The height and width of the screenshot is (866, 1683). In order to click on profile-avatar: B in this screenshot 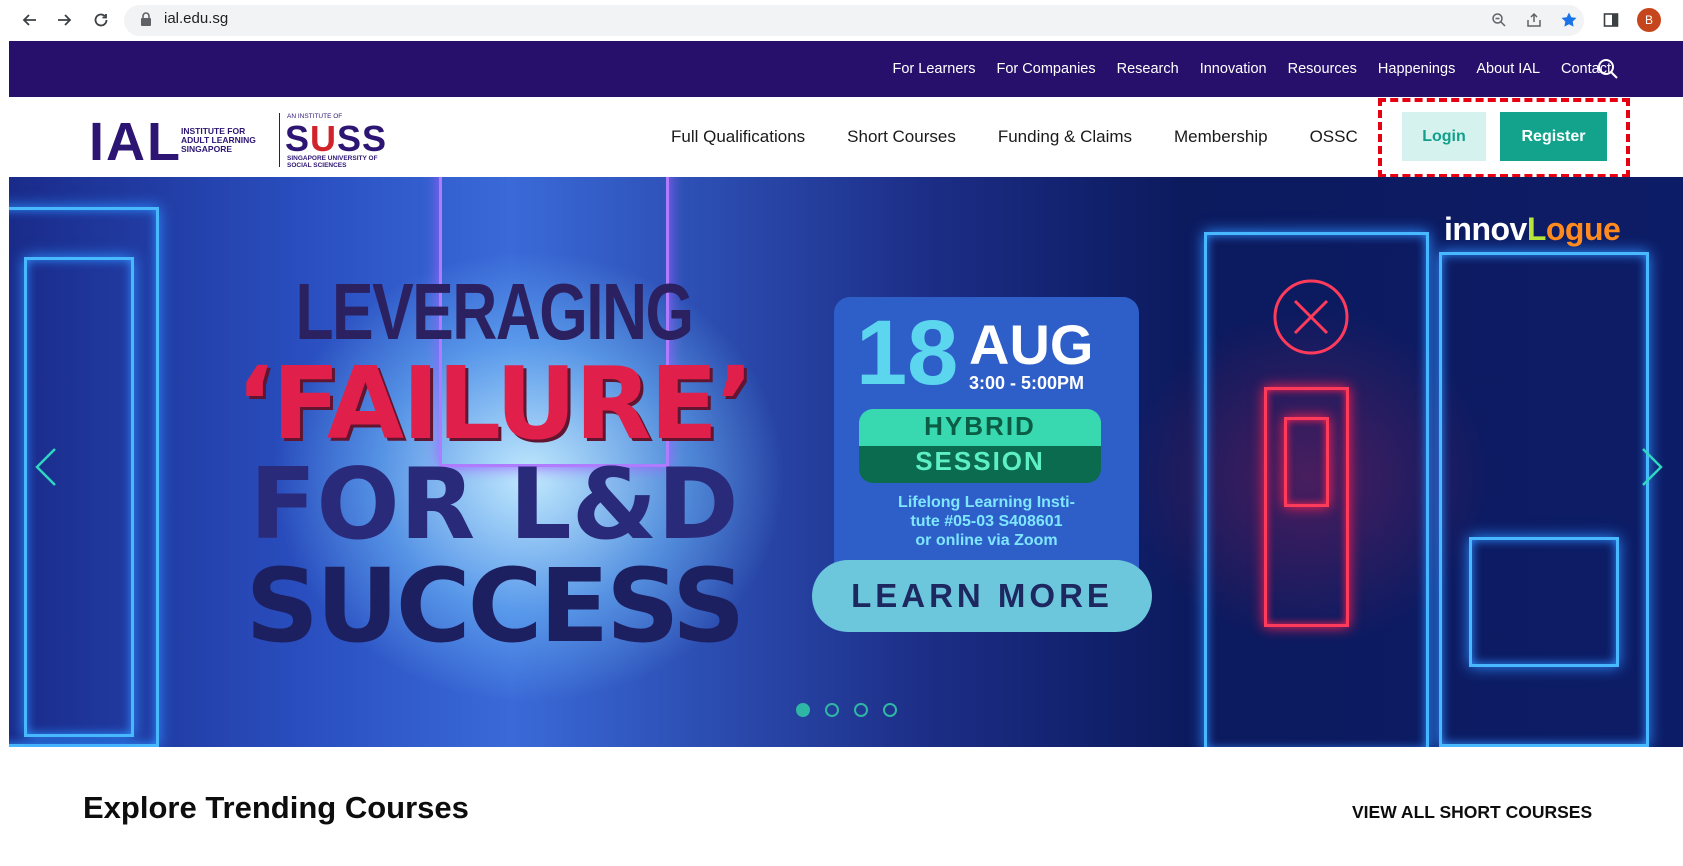, I will do `click(1649, 20)`.